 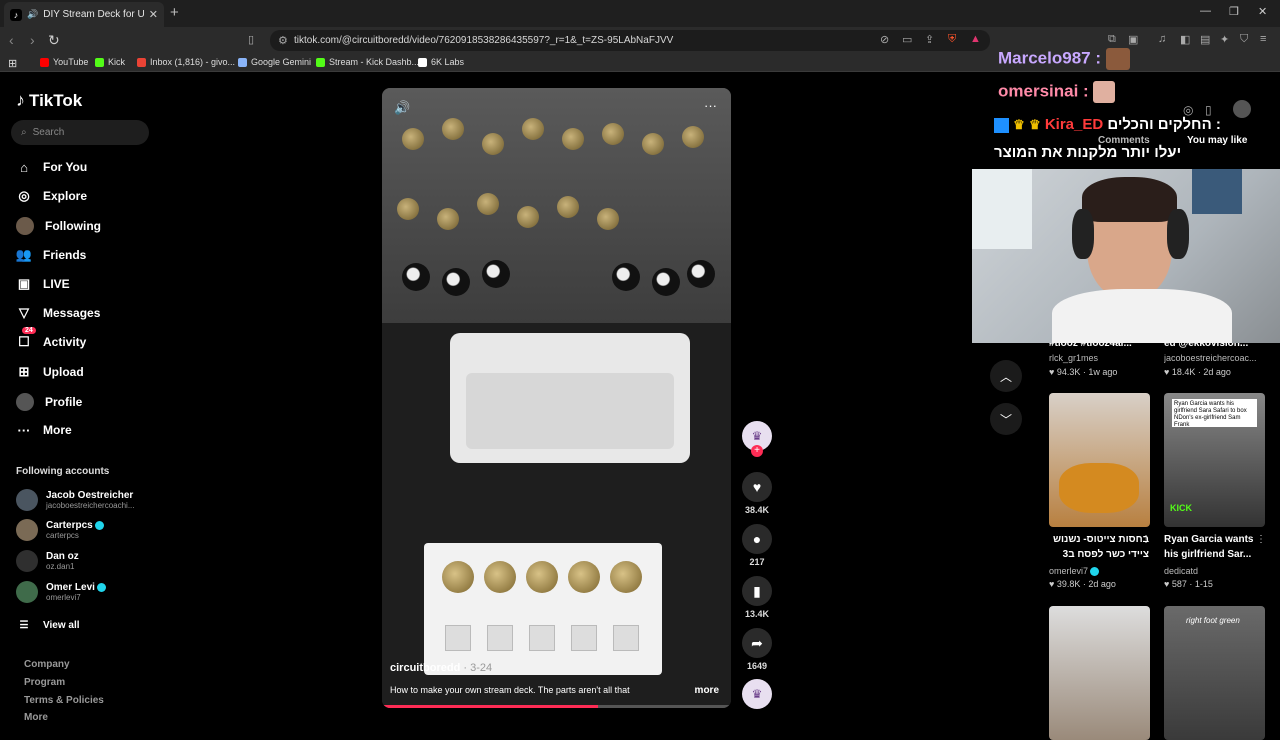 I want to click on music-icon: ♫, so click(x=1162, y=39).